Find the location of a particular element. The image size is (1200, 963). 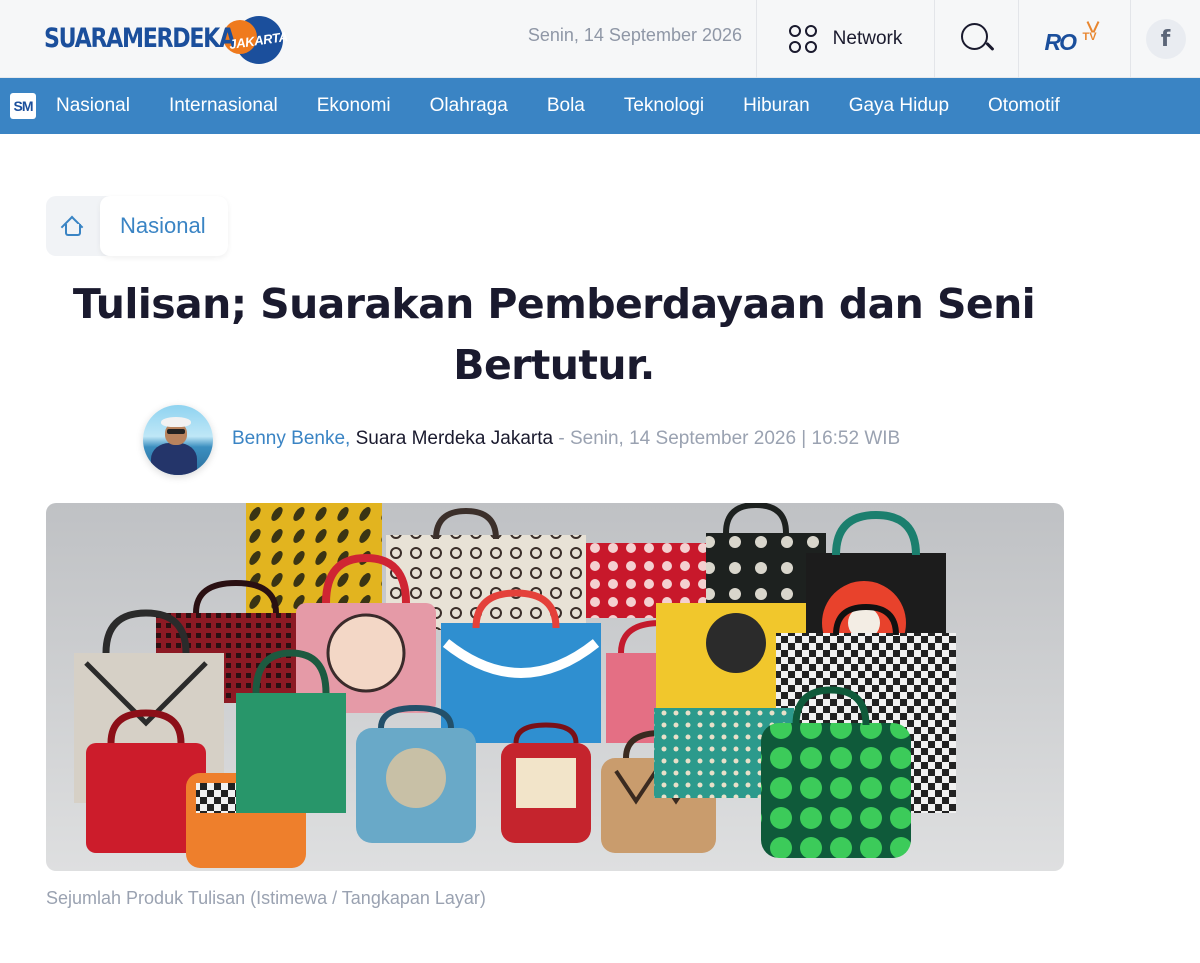

publication-name: Suara Merdeka Jakarta is located at coordinates (452, 438).